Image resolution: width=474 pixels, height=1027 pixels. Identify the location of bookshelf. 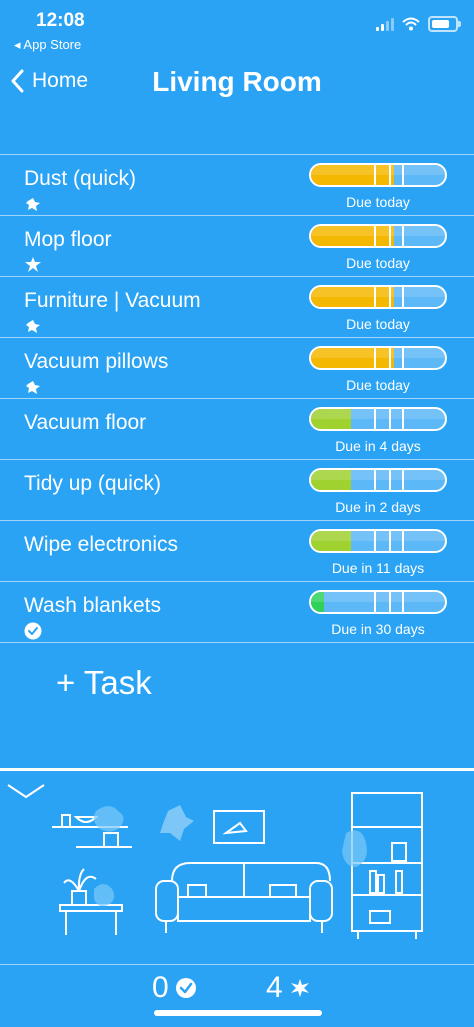
(387, 865).